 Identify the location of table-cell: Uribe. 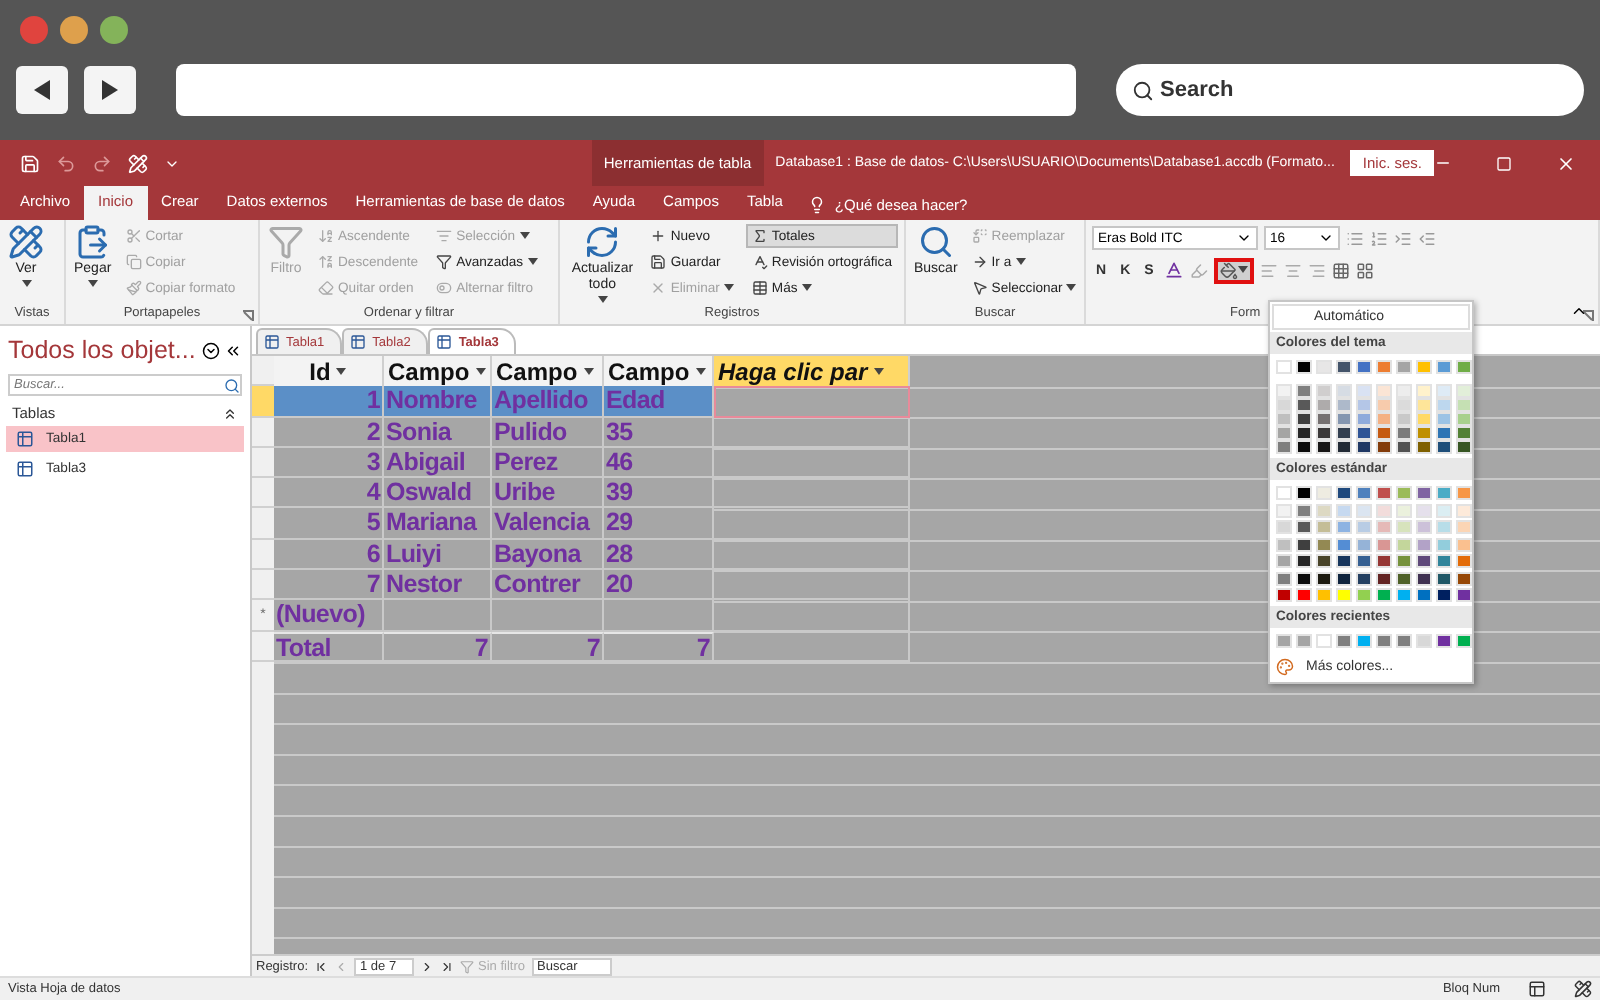
(548, 493).